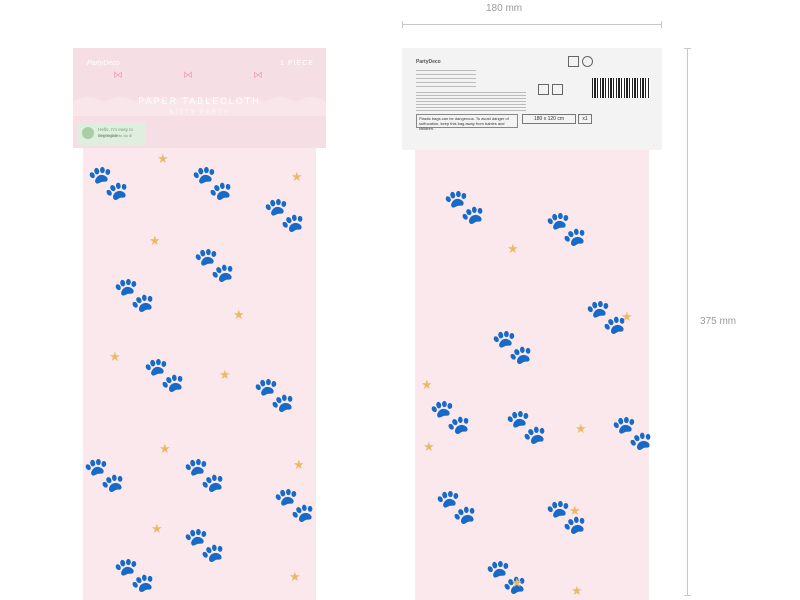  I want to click on width-dimension-line, so click(532, 24).